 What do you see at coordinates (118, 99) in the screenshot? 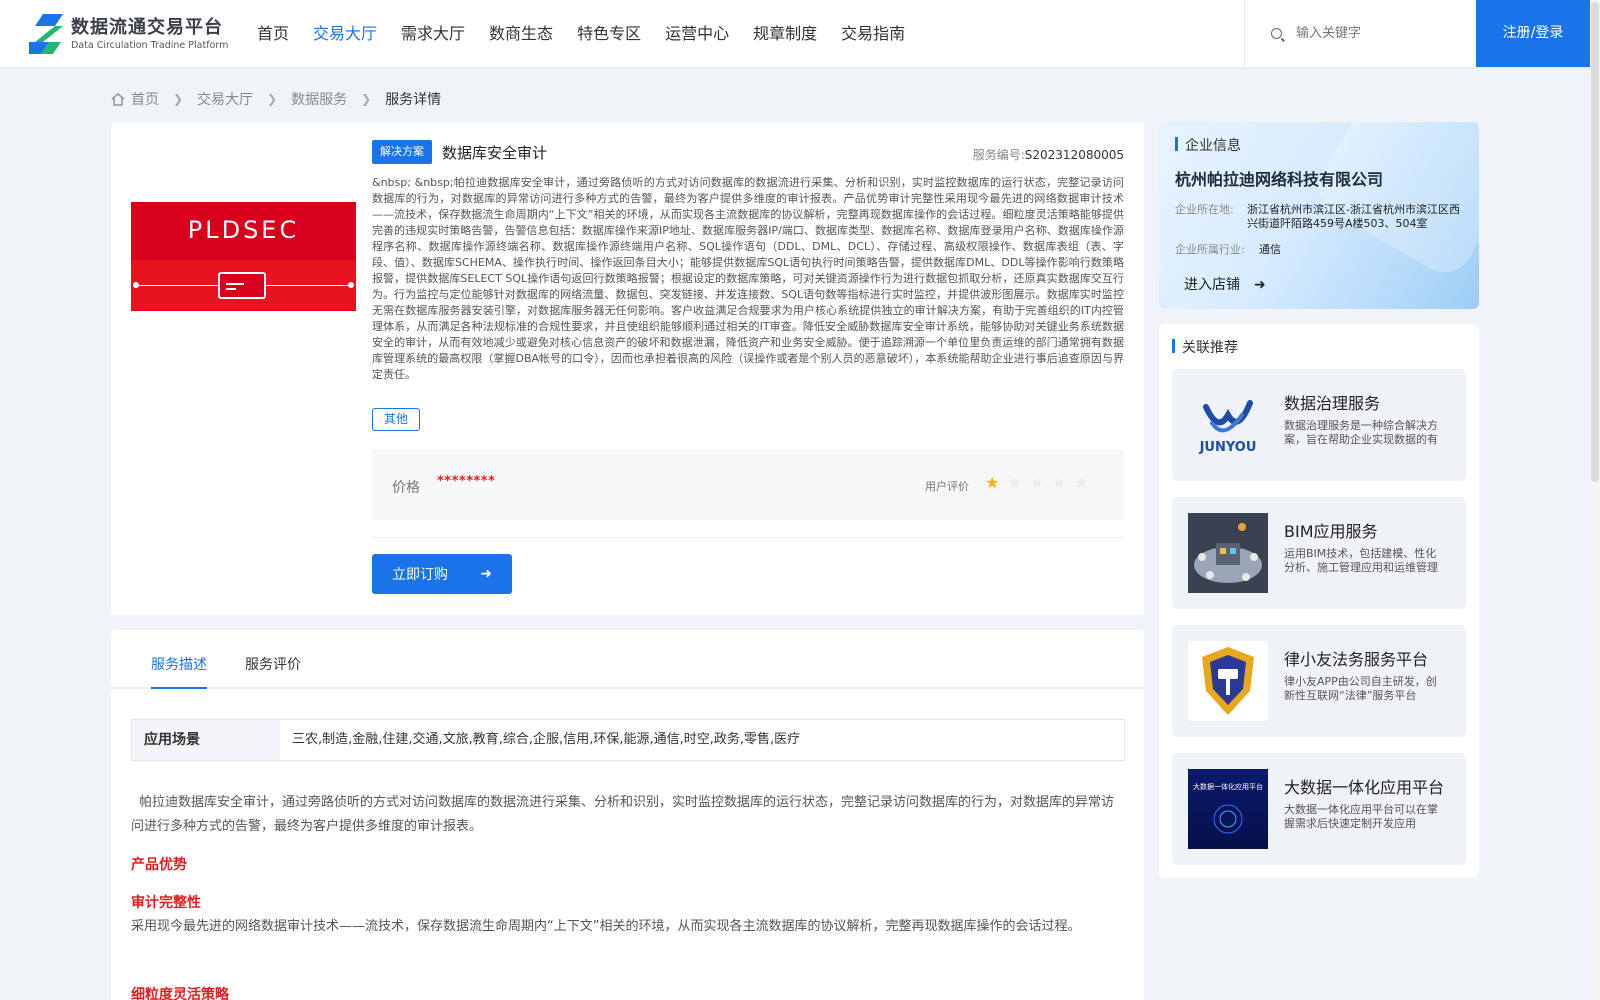
I see `home-icon` at bounding box center [118, 99].